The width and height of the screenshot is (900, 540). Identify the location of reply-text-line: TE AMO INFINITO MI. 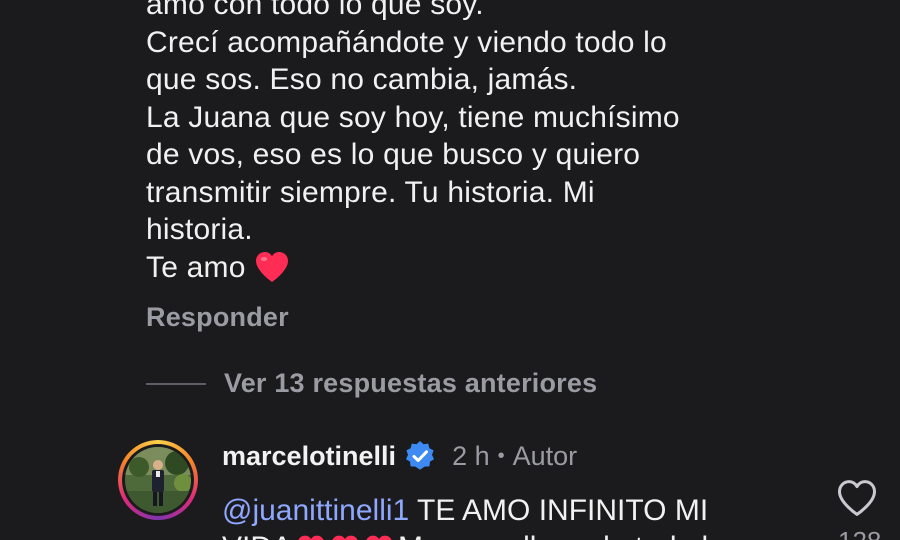
(559, 510).